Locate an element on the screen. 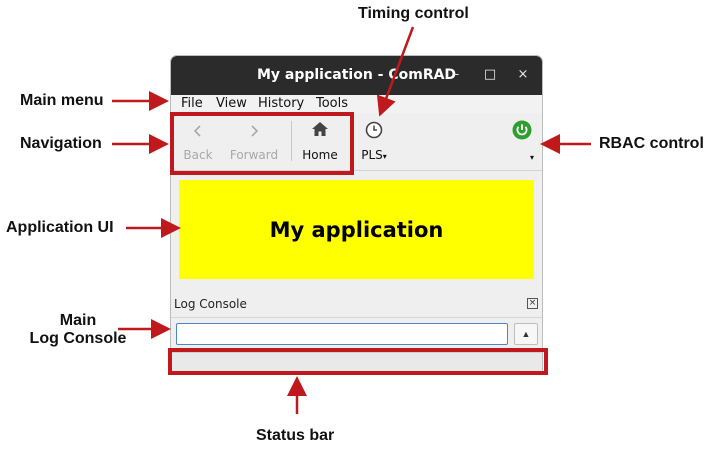 The image size is (714, 449). annotation-application-ui: Application UI is located at coordinates (60, 227).